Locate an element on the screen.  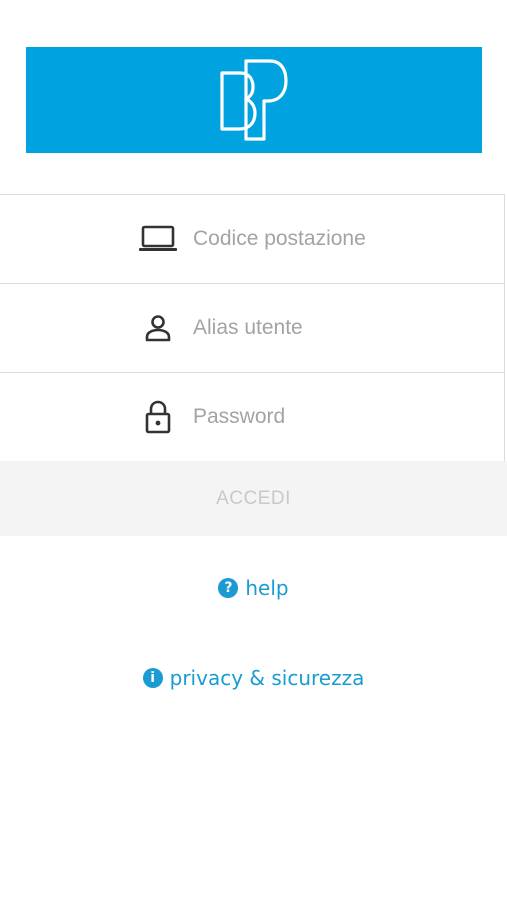
help-link: ? help is located at coordinates (253, 588).